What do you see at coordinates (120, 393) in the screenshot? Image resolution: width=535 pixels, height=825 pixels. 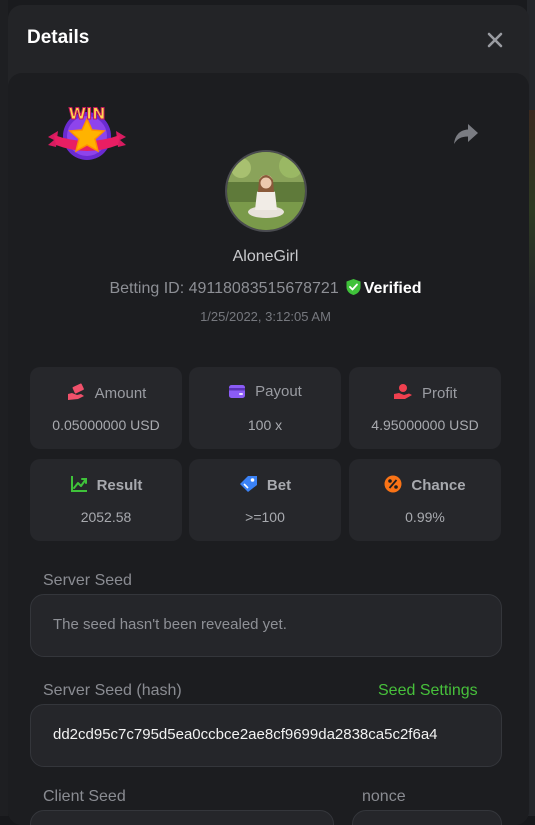 I see `stat-amount-label: Amount` at bounding box center [120, 393].